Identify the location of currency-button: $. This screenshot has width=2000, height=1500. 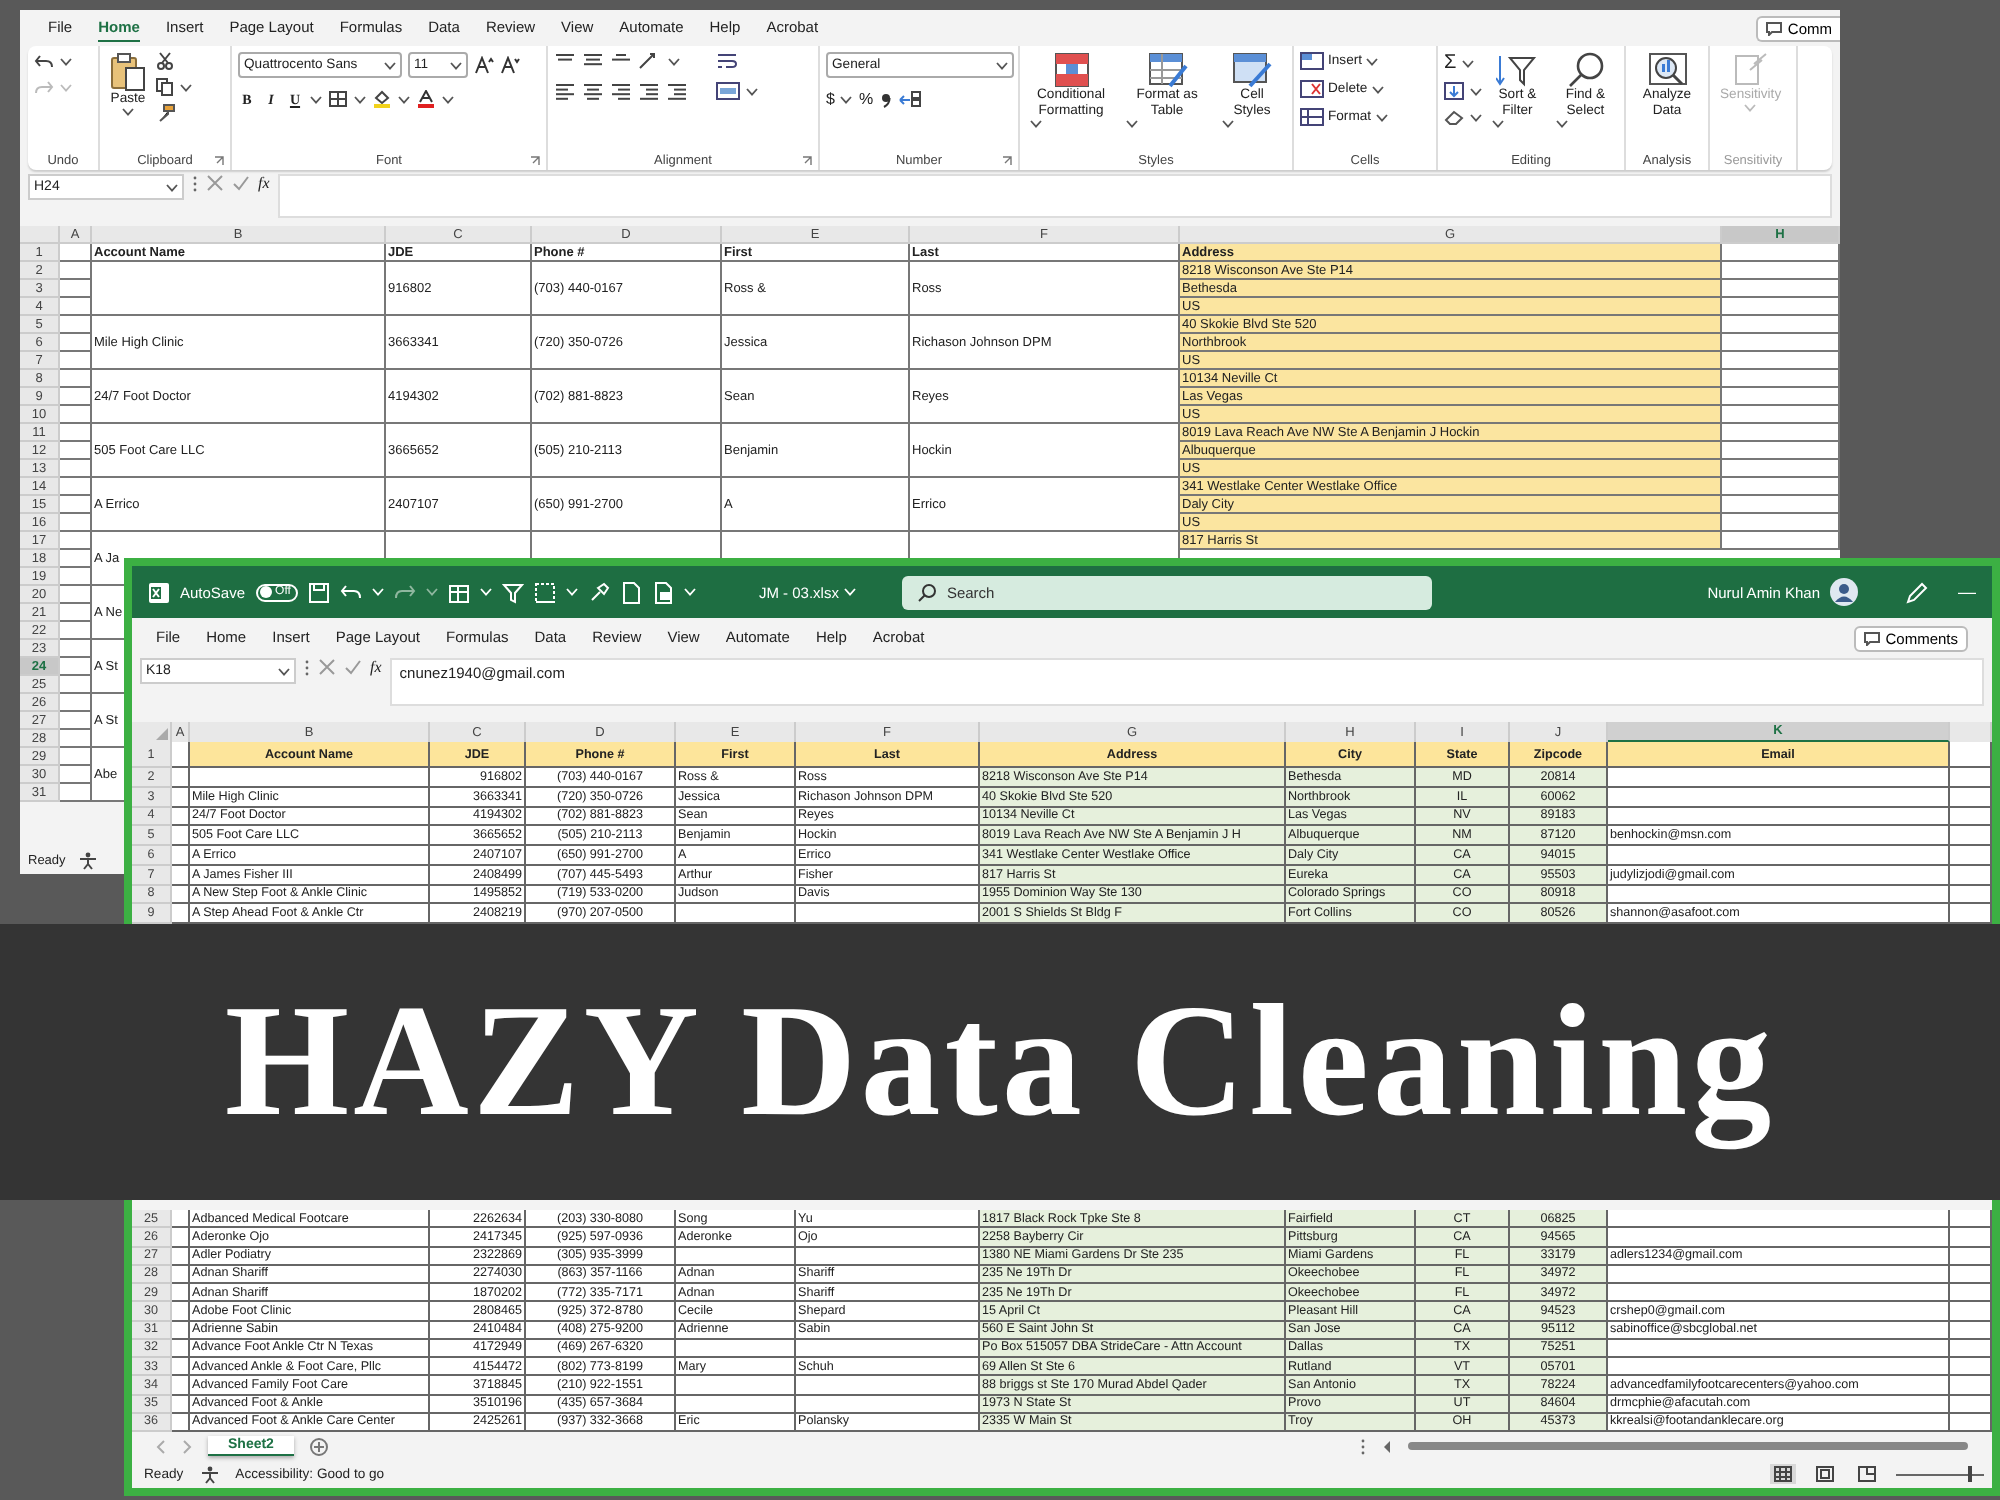
(830, 99).